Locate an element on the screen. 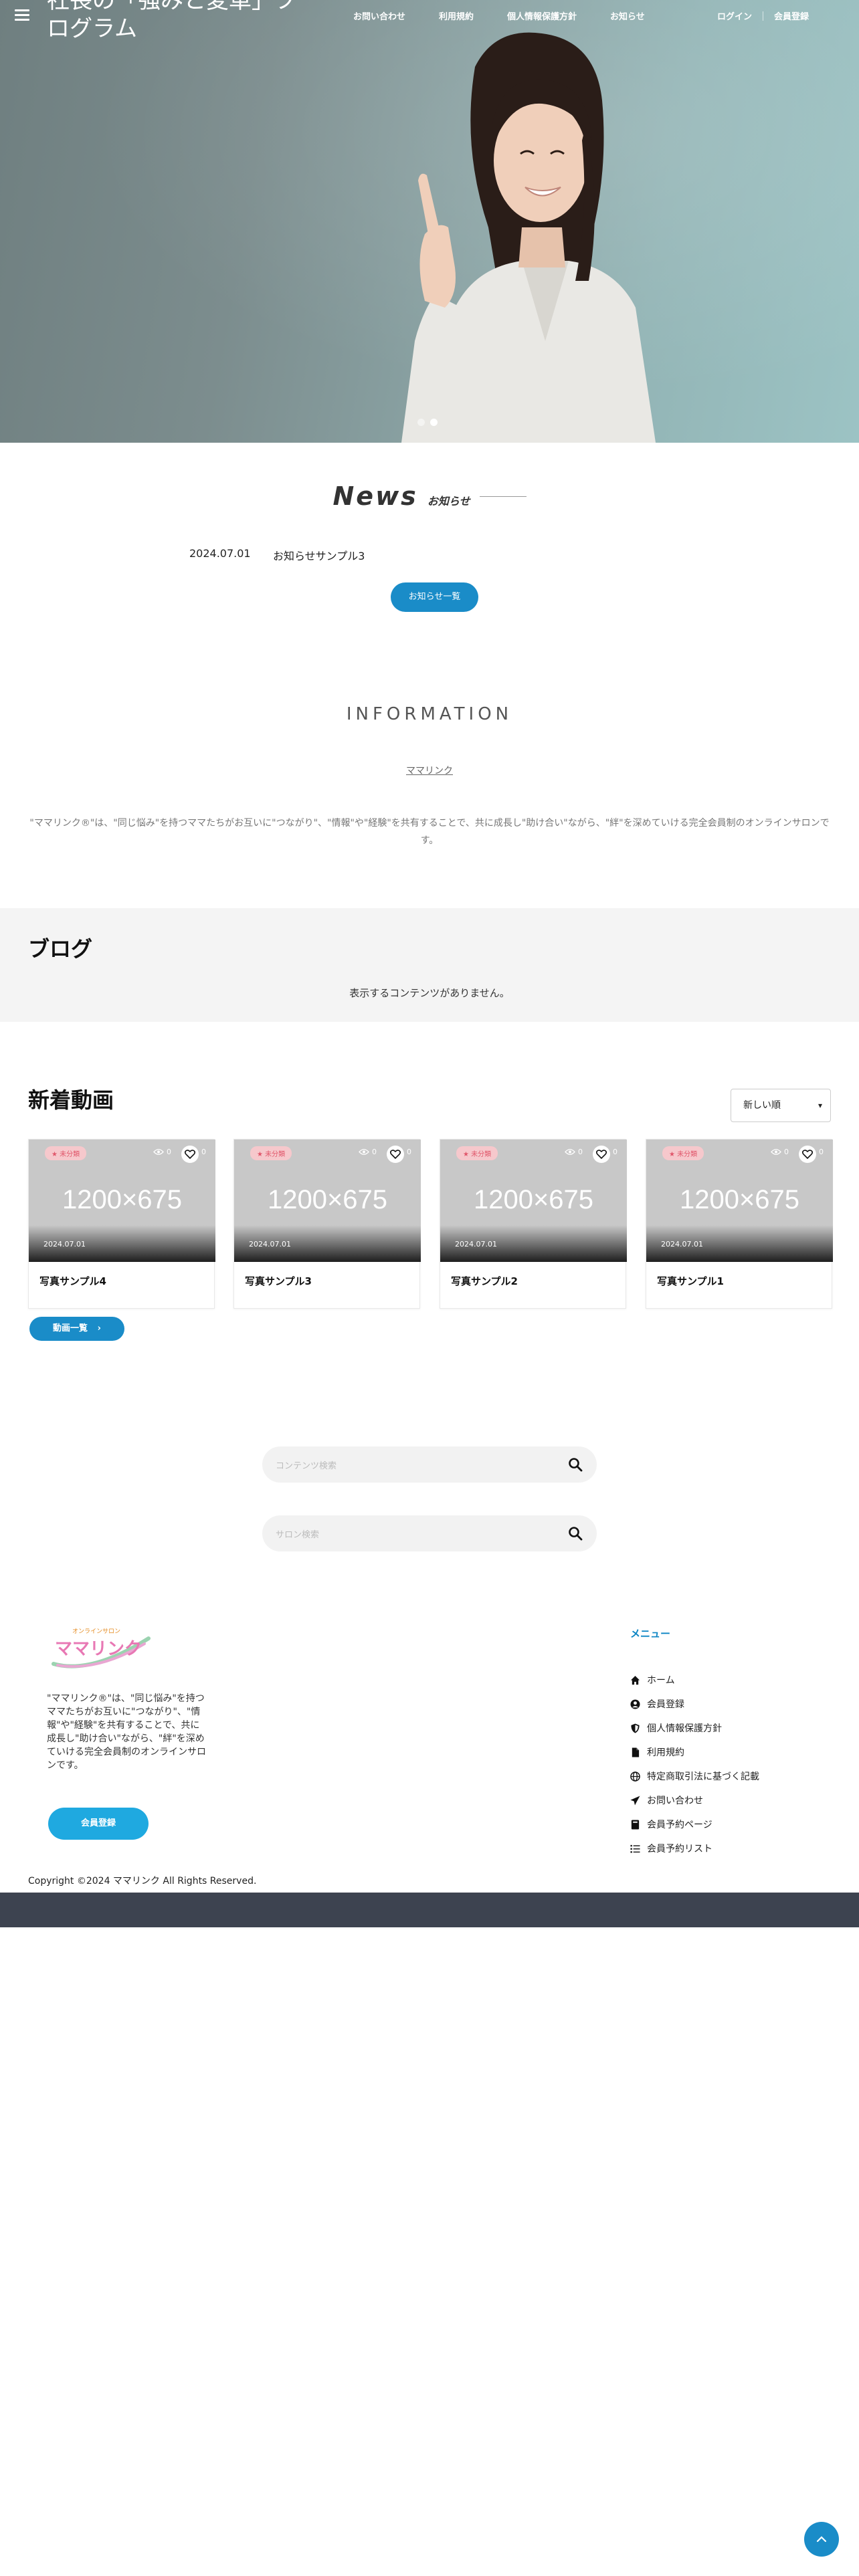 Image resolution: width=859 pixels, height=2576 pixels. slider-pagination is located at coordinates (427, 423).